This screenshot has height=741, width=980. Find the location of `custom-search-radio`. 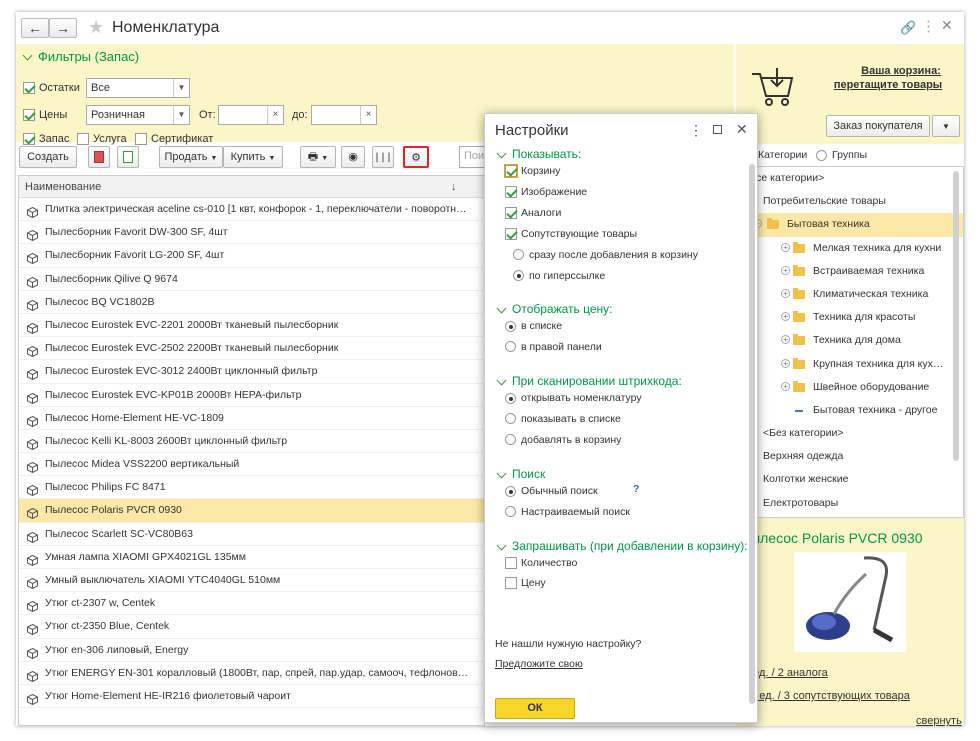

custom-search-radio is located at coordinates (510, 511).